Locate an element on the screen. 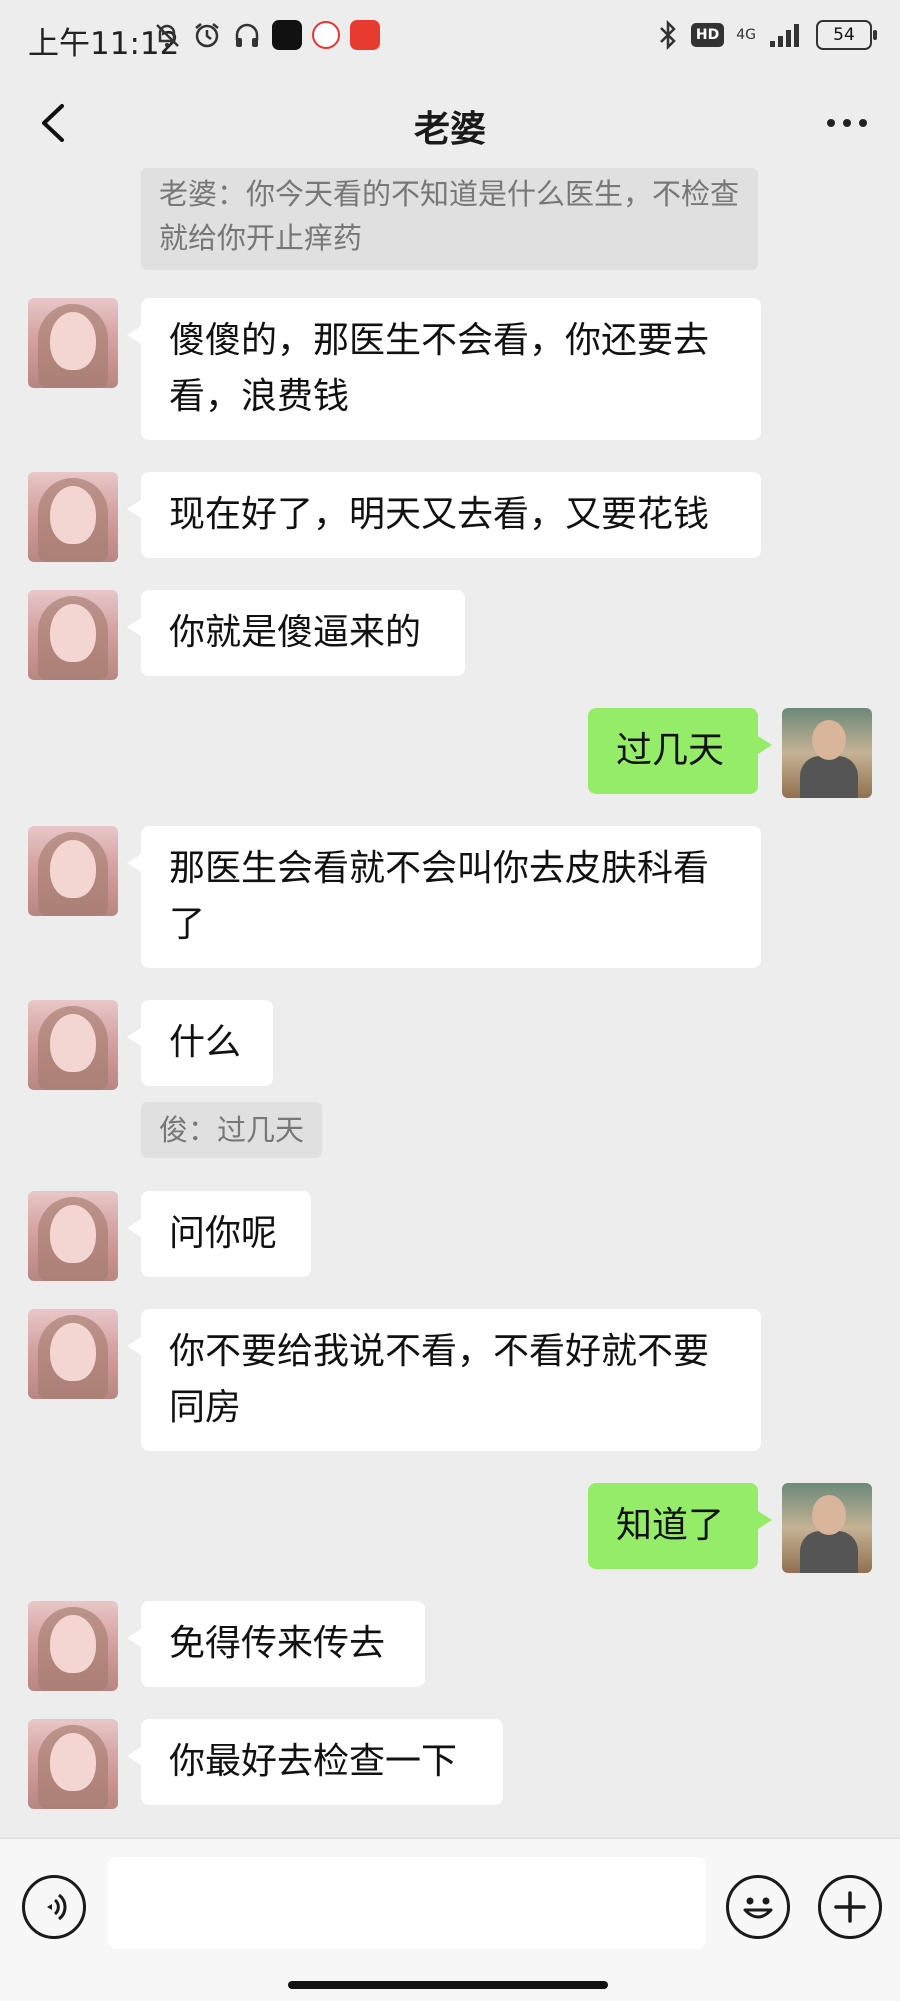 This screenshot has width=900, height=2001. headphones-icon is located at coordinates (247, 35).